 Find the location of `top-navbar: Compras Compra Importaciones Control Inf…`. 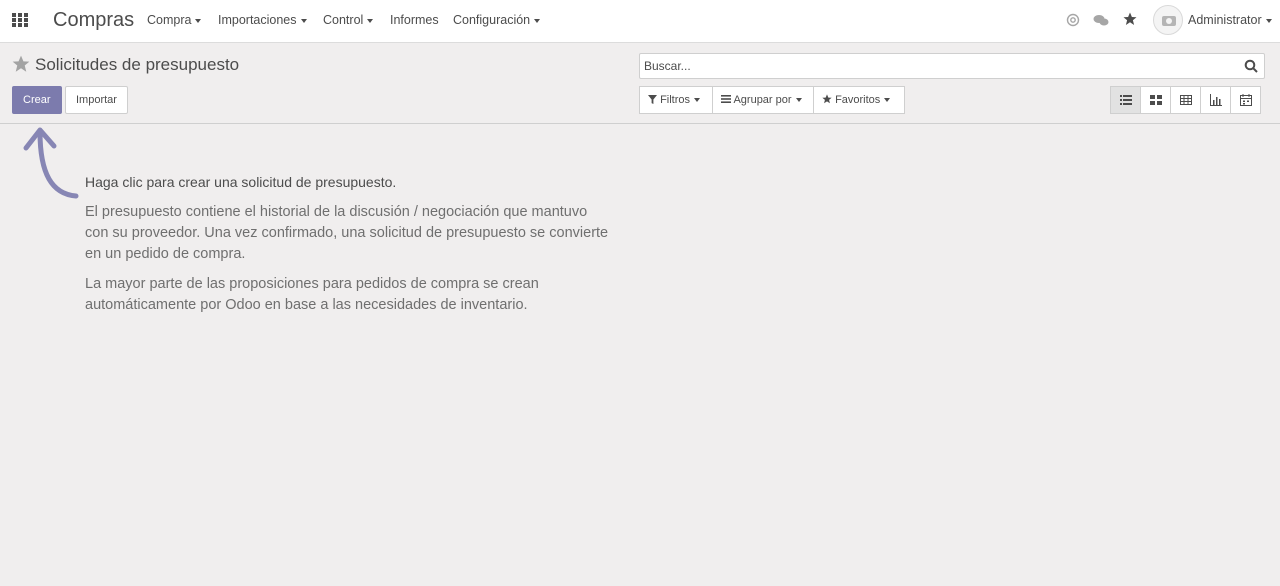

top-navbar: Compras Compra Importaciones Control Inf… is located at coordinates (640, 21).